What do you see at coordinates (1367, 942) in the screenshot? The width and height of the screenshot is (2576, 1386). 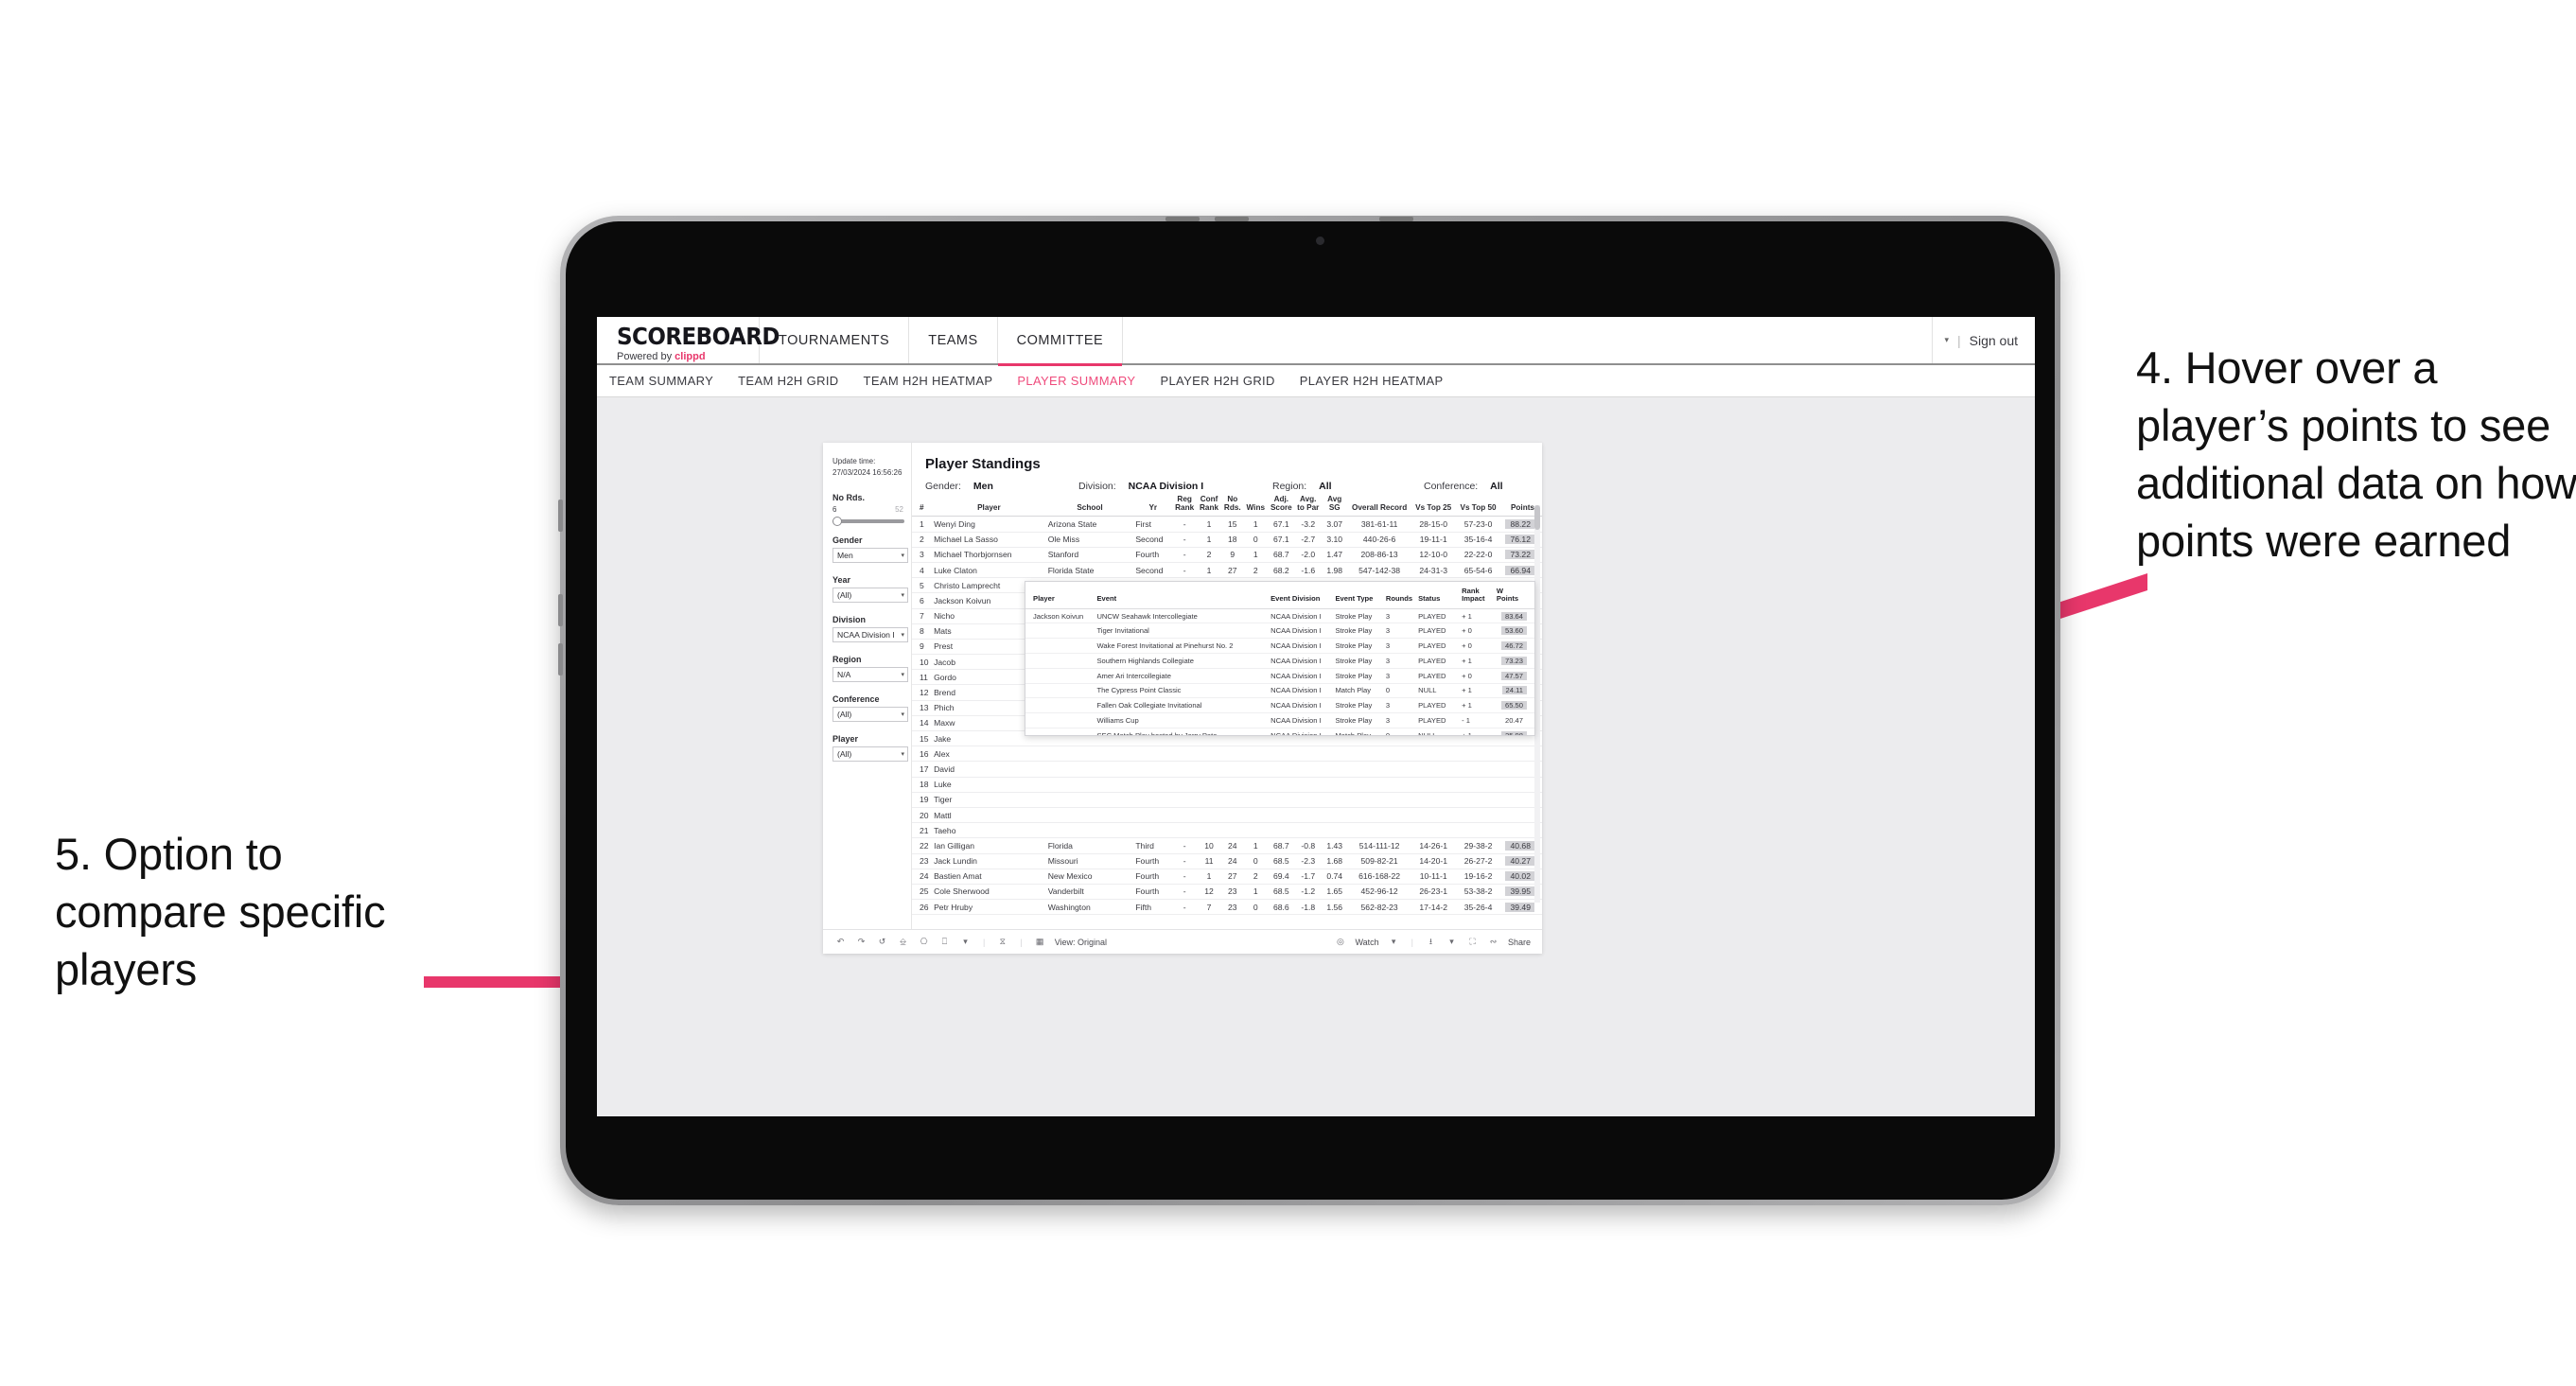 I see `watch-label: Watch` at bounding box center [1367, 942].